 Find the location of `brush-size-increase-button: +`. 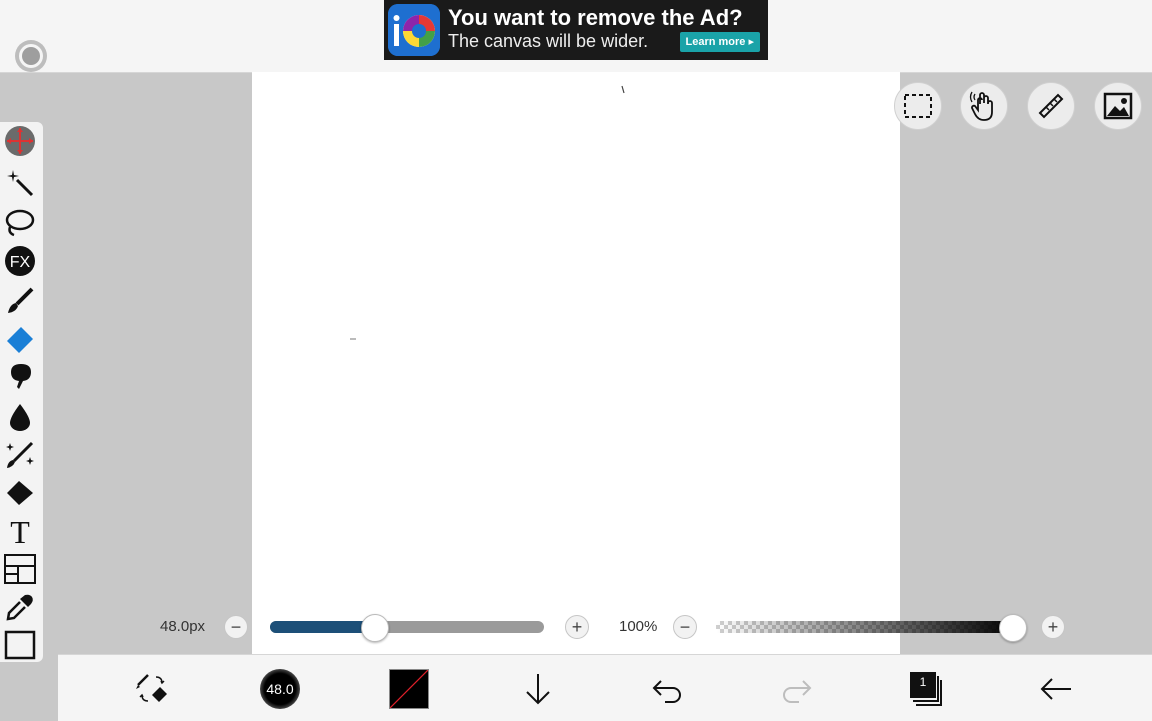

brush-size-increase-button: + is located at coordinates (577, 627).